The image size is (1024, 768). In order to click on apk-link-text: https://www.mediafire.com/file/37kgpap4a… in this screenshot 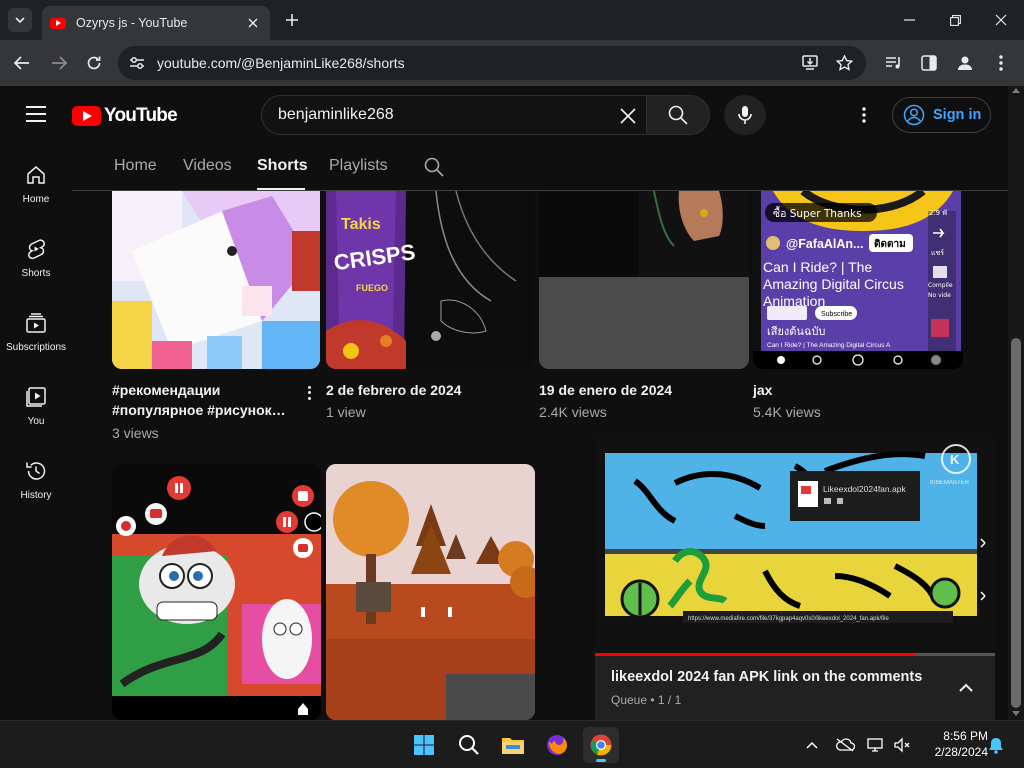, I will do `click(788, 619)`.